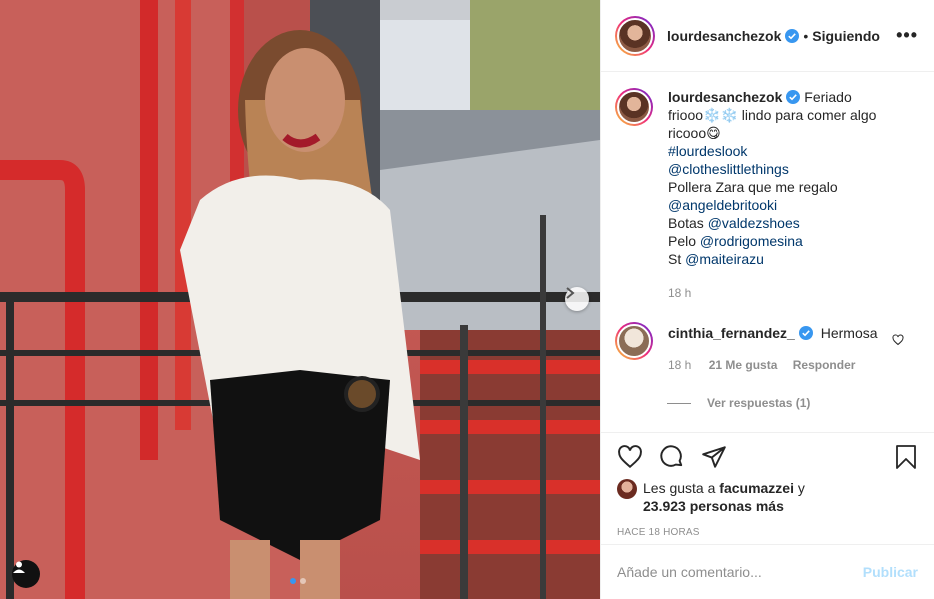  I want to click on carousel-indicator, so click(298, 581).